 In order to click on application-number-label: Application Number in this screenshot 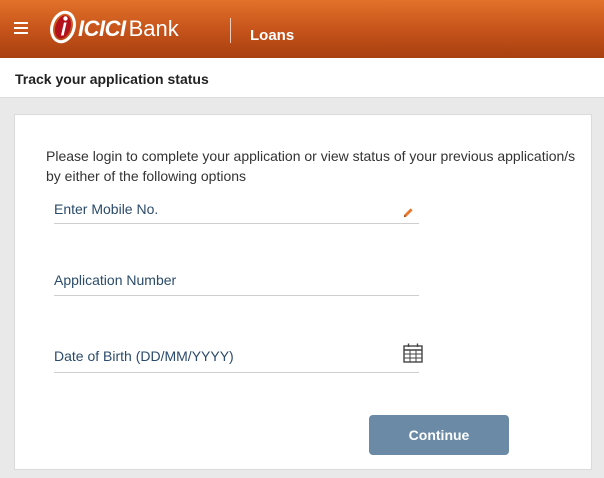, I will do `click(115, 280)`.